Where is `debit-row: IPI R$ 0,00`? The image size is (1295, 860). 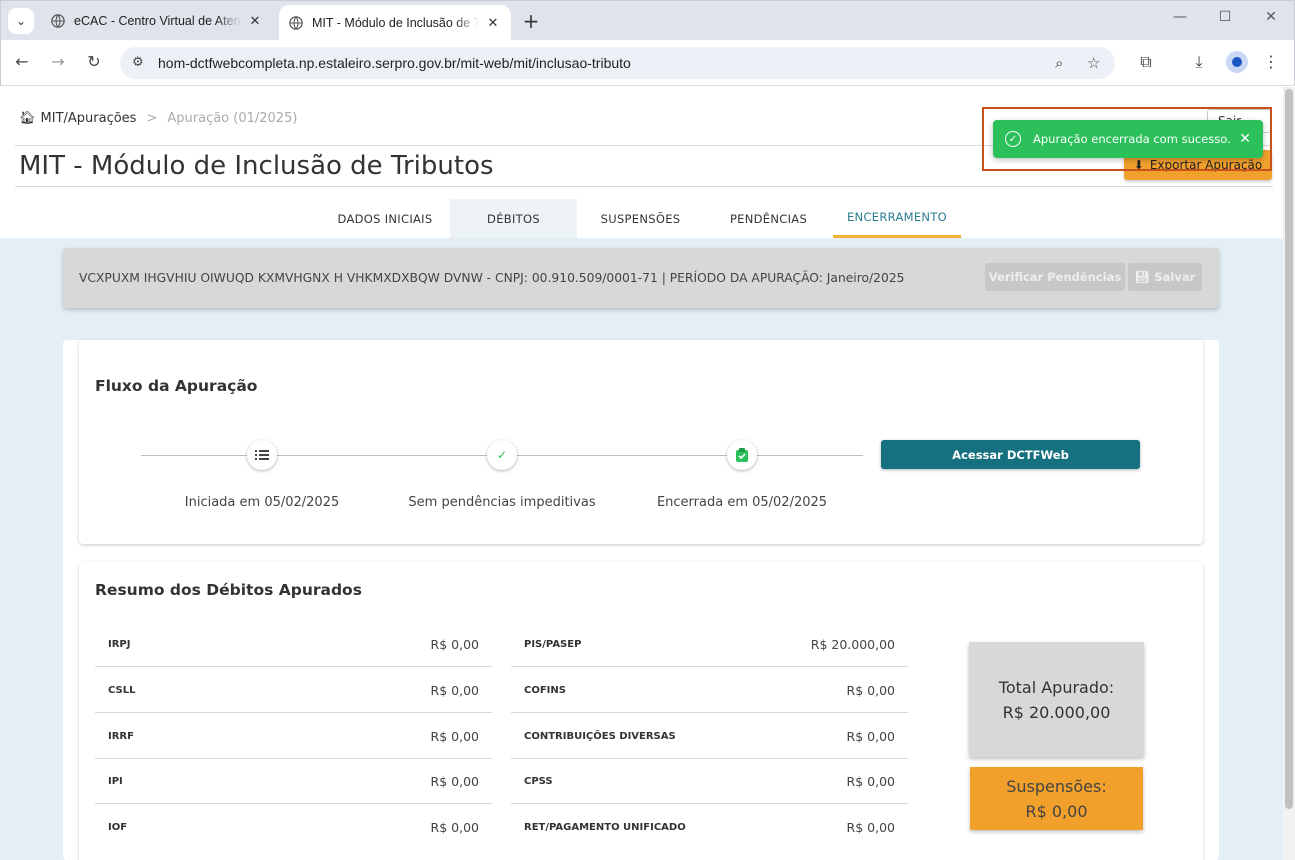
debit-row: IPI R$ 0,00 is located at coordinates (293, 781).